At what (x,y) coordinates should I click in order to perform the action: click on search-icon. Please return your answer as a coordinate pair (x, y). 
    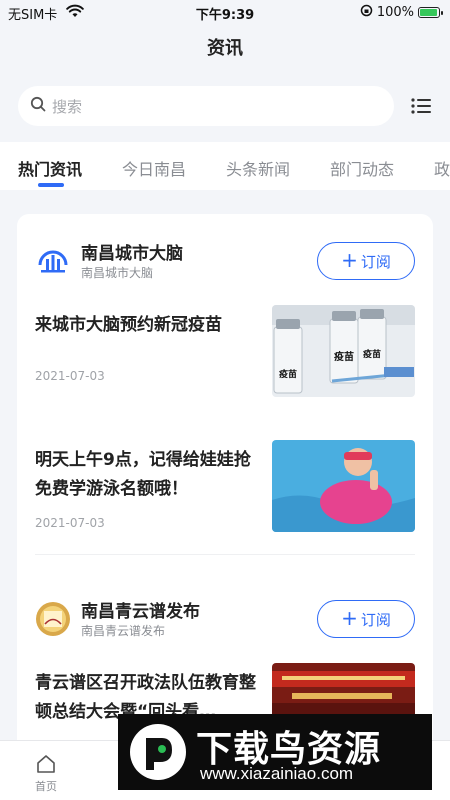
    Looking at the image, I should click on (38, 106).